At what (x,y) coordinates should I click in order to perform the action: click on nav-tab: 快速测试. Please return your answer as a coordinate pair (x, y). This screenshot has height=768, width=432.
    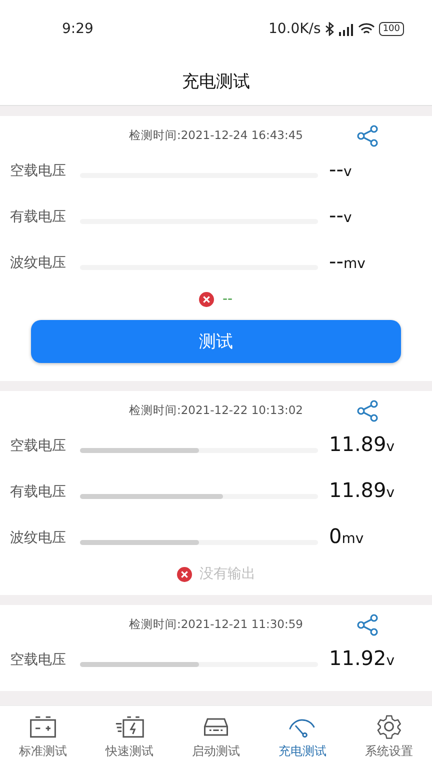
    Looking at the image, I should click on (129, 737).